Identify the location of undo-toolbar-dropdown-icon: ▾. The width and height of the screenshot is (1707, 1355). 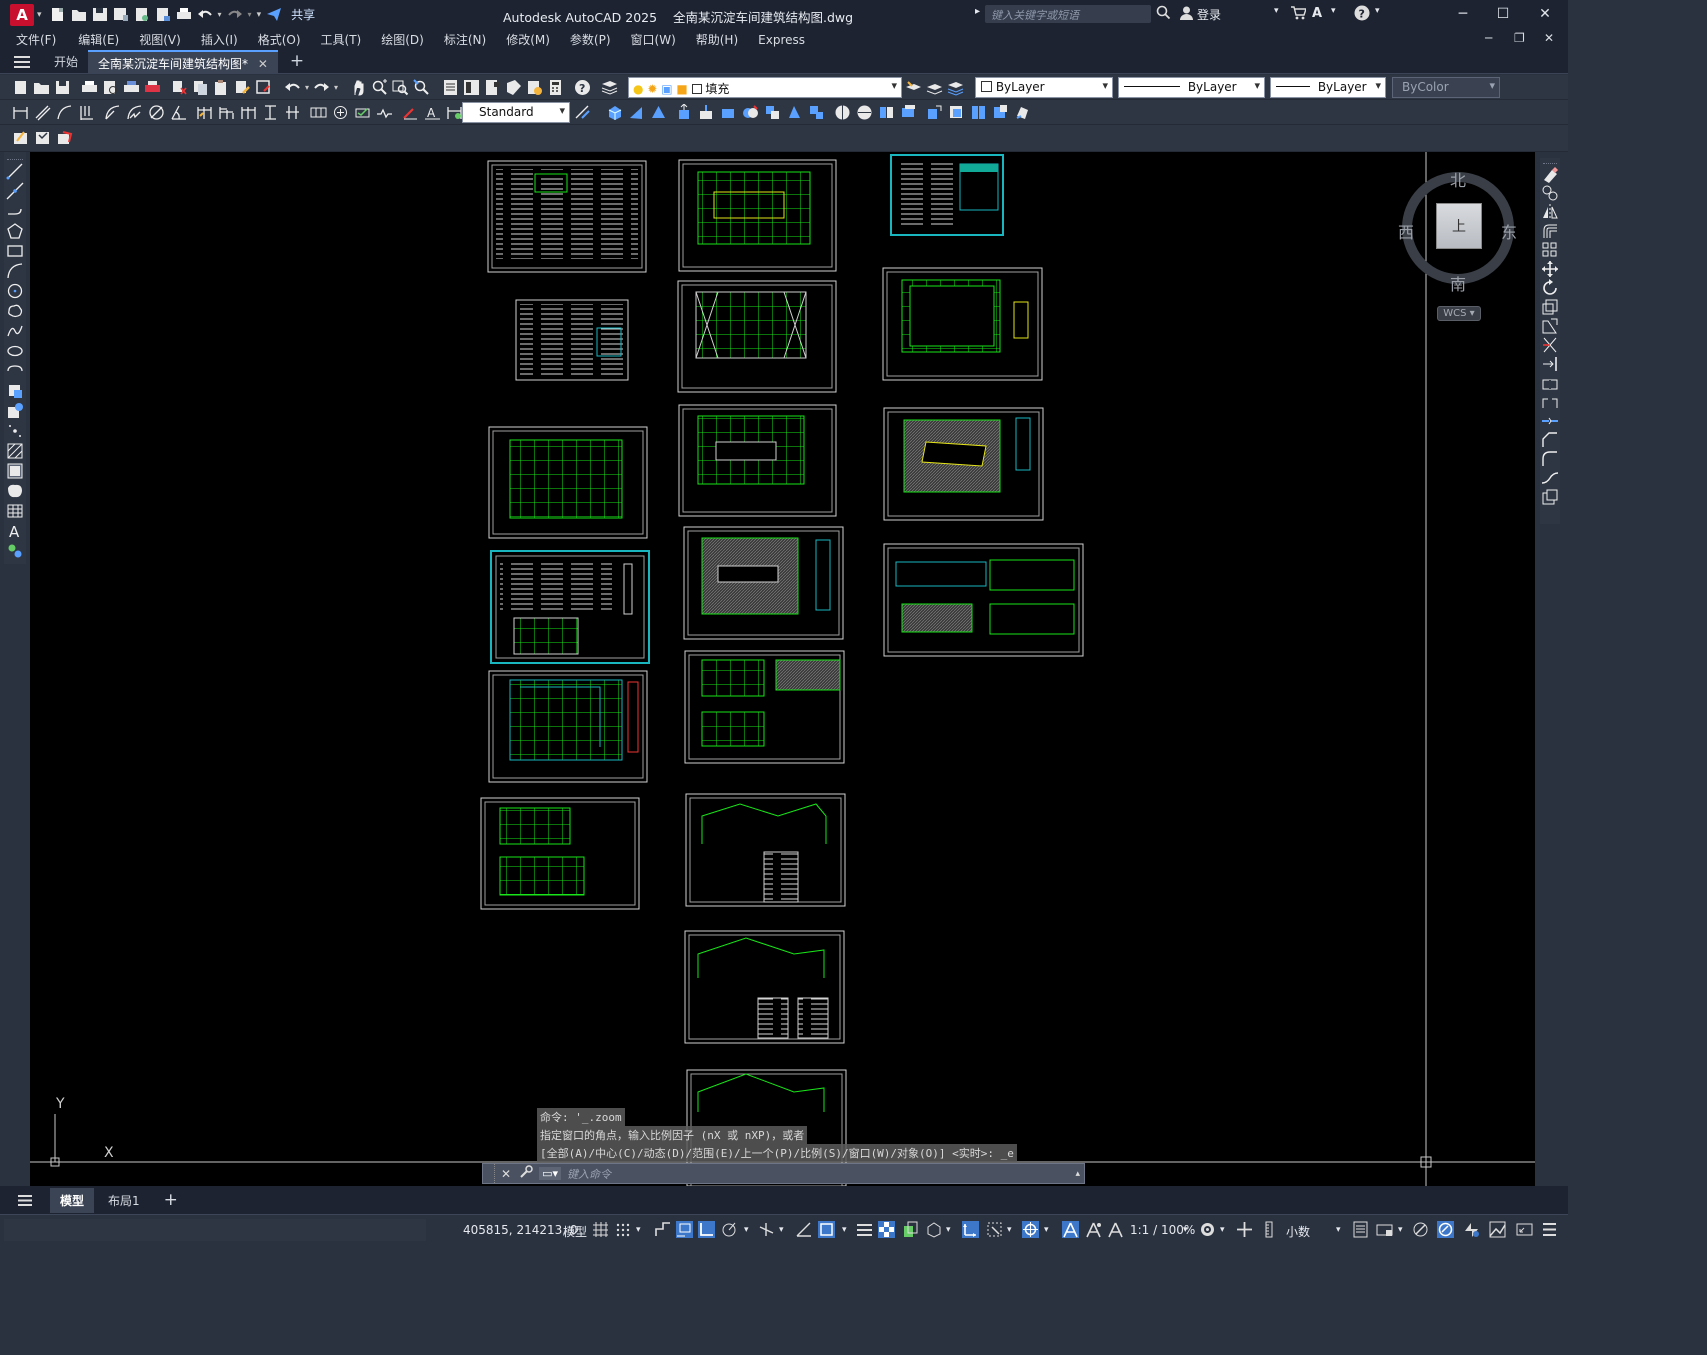
(307, 87).